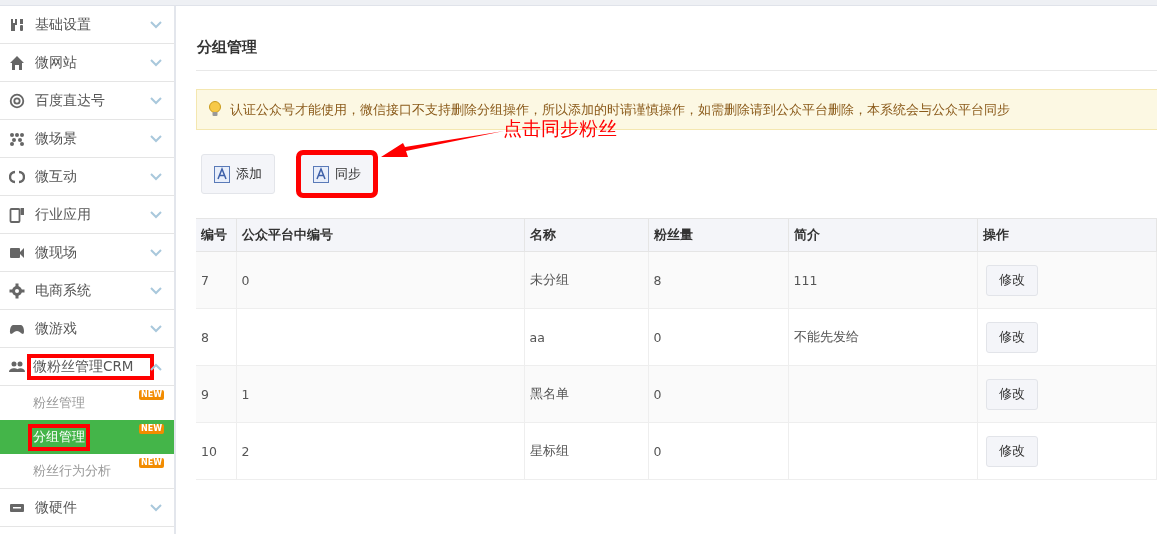 This screenshot has height=534, width=1157. Describe the element at coordinates (87, 329) in the screenshot. I see `sidebar-item: 微游戏` at that location.